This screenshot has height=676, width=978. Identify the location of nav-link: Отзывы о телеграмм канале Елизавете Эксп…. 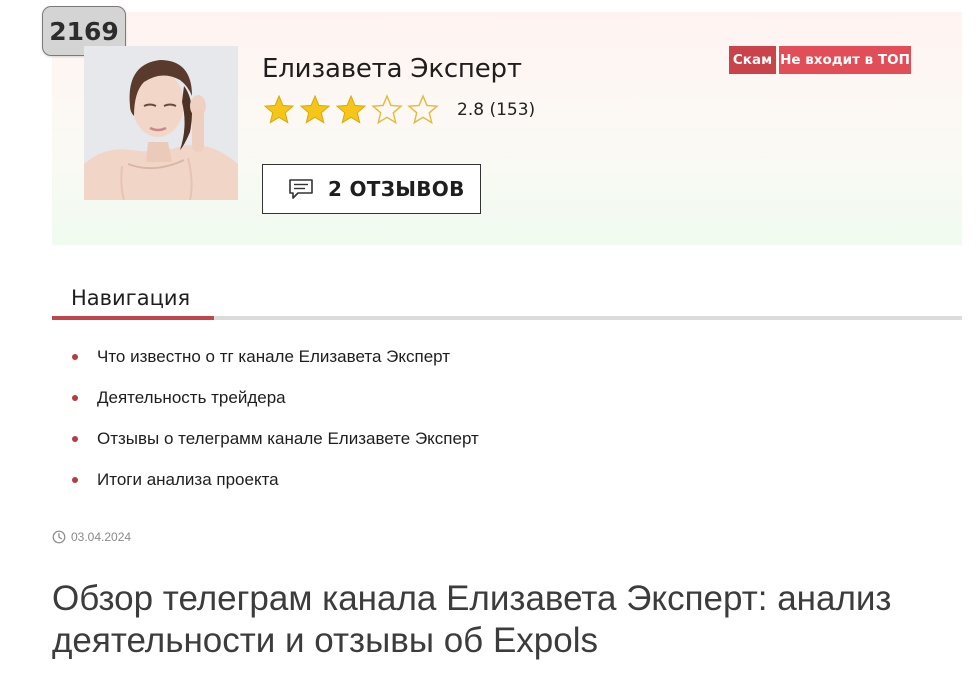
(288, 439).